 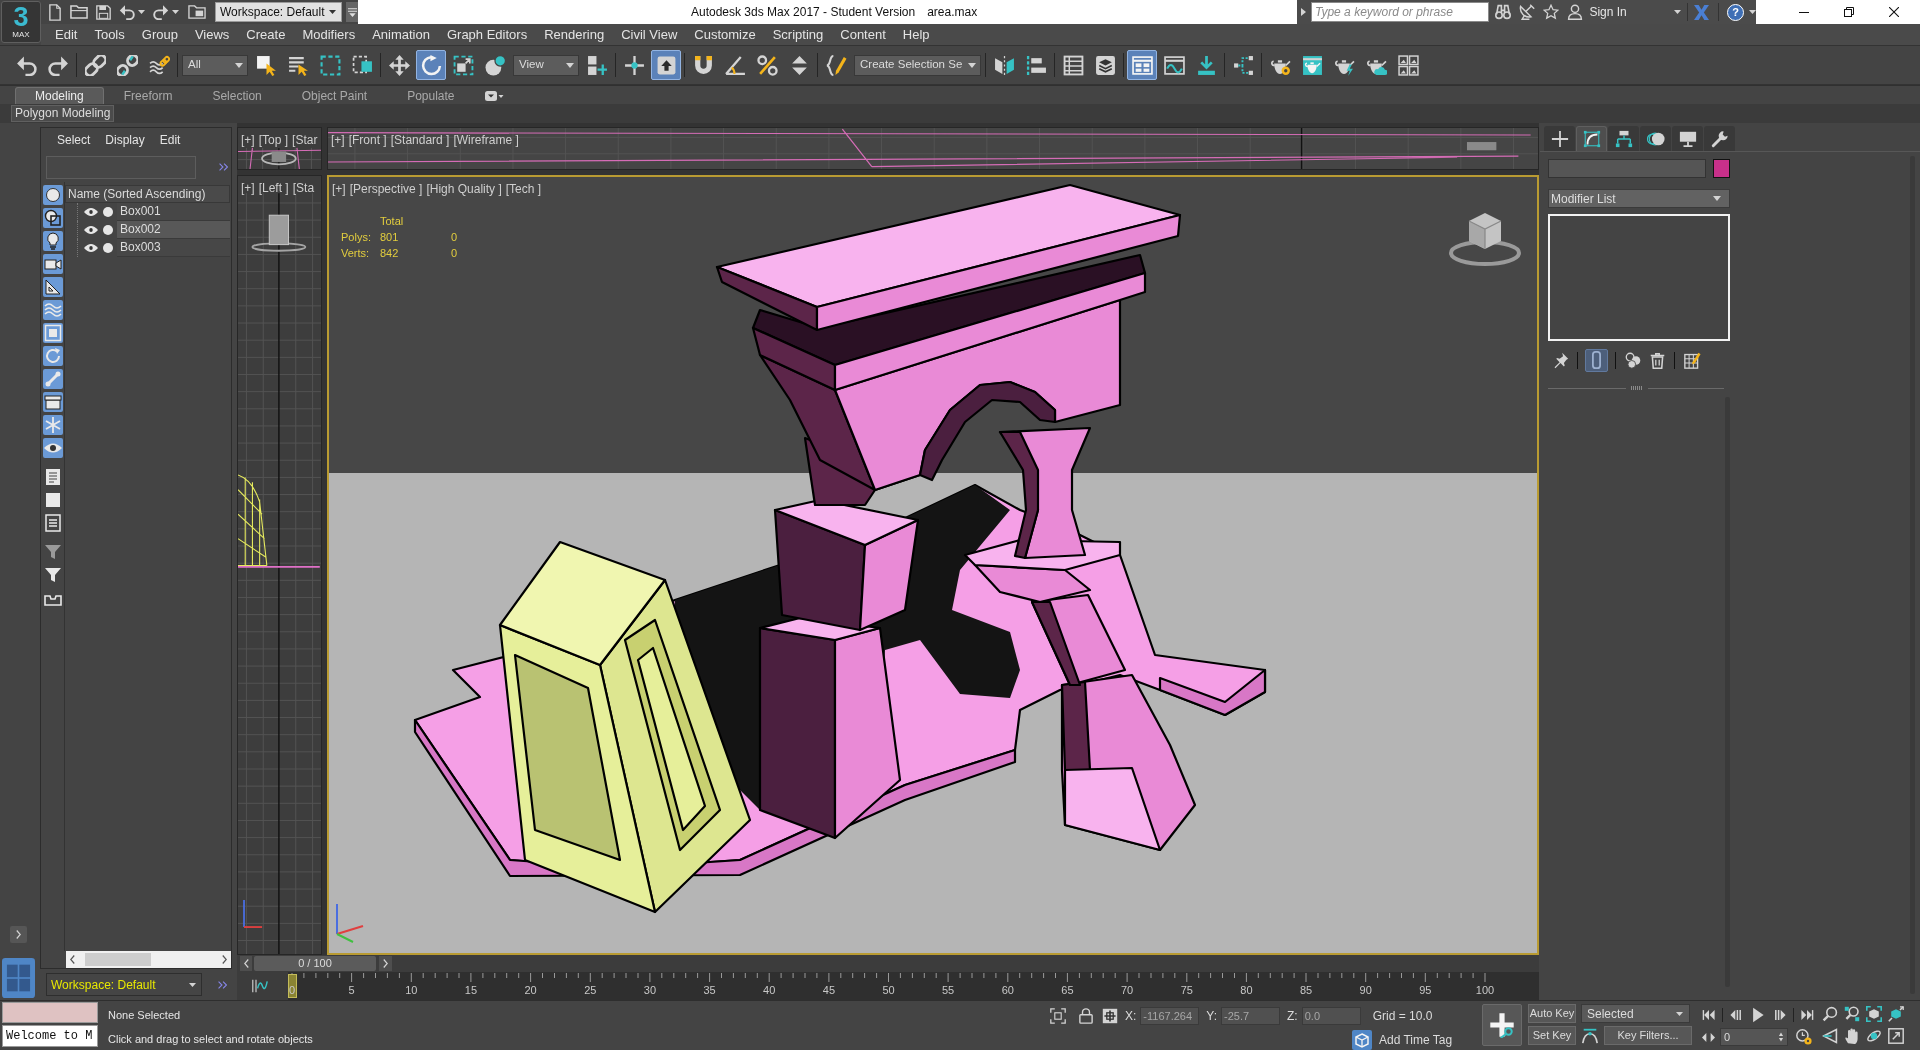 I want to click on curve-icon, so click(x=260, y=986).